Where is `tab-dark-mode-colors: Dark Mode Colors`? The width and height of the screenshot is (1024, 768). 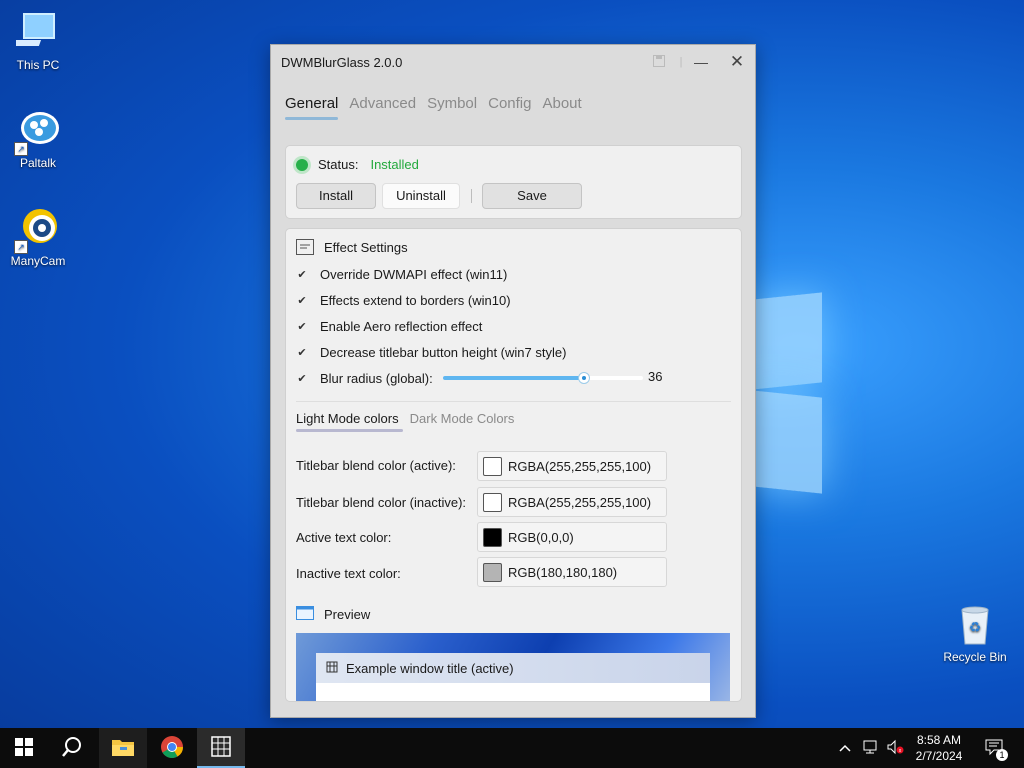
tab-dark-mode-colors: Dark Mode Colors is located at coordinates (462, 421).